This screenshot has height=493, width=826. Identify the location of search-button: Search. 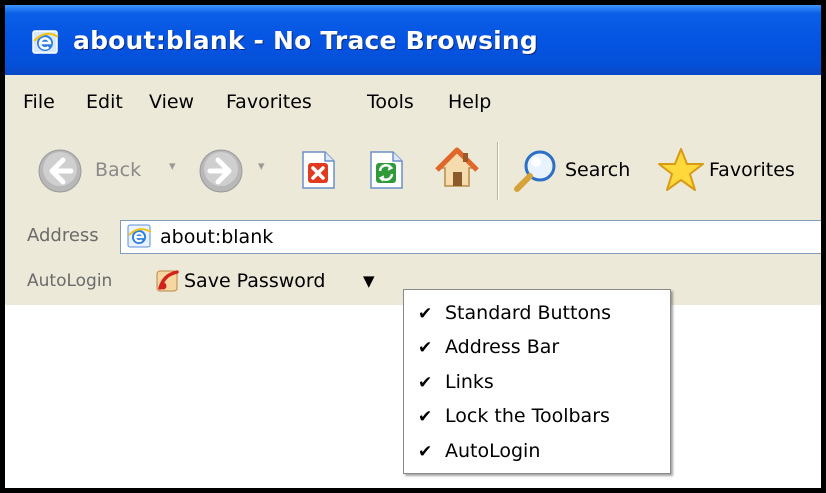
(577, 171).